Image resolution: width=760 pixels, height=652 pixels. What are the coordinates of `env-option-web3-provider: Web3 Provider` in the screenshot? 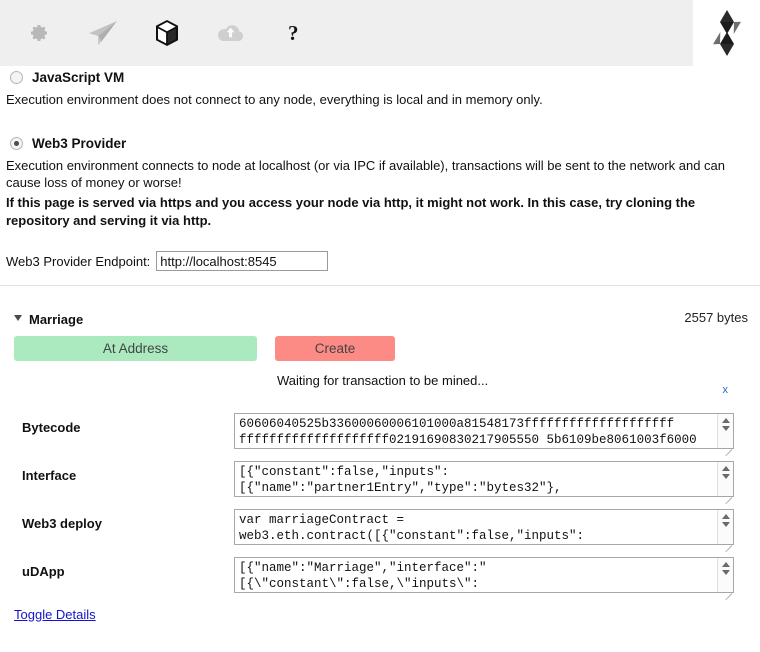 It's located at (380, 143).